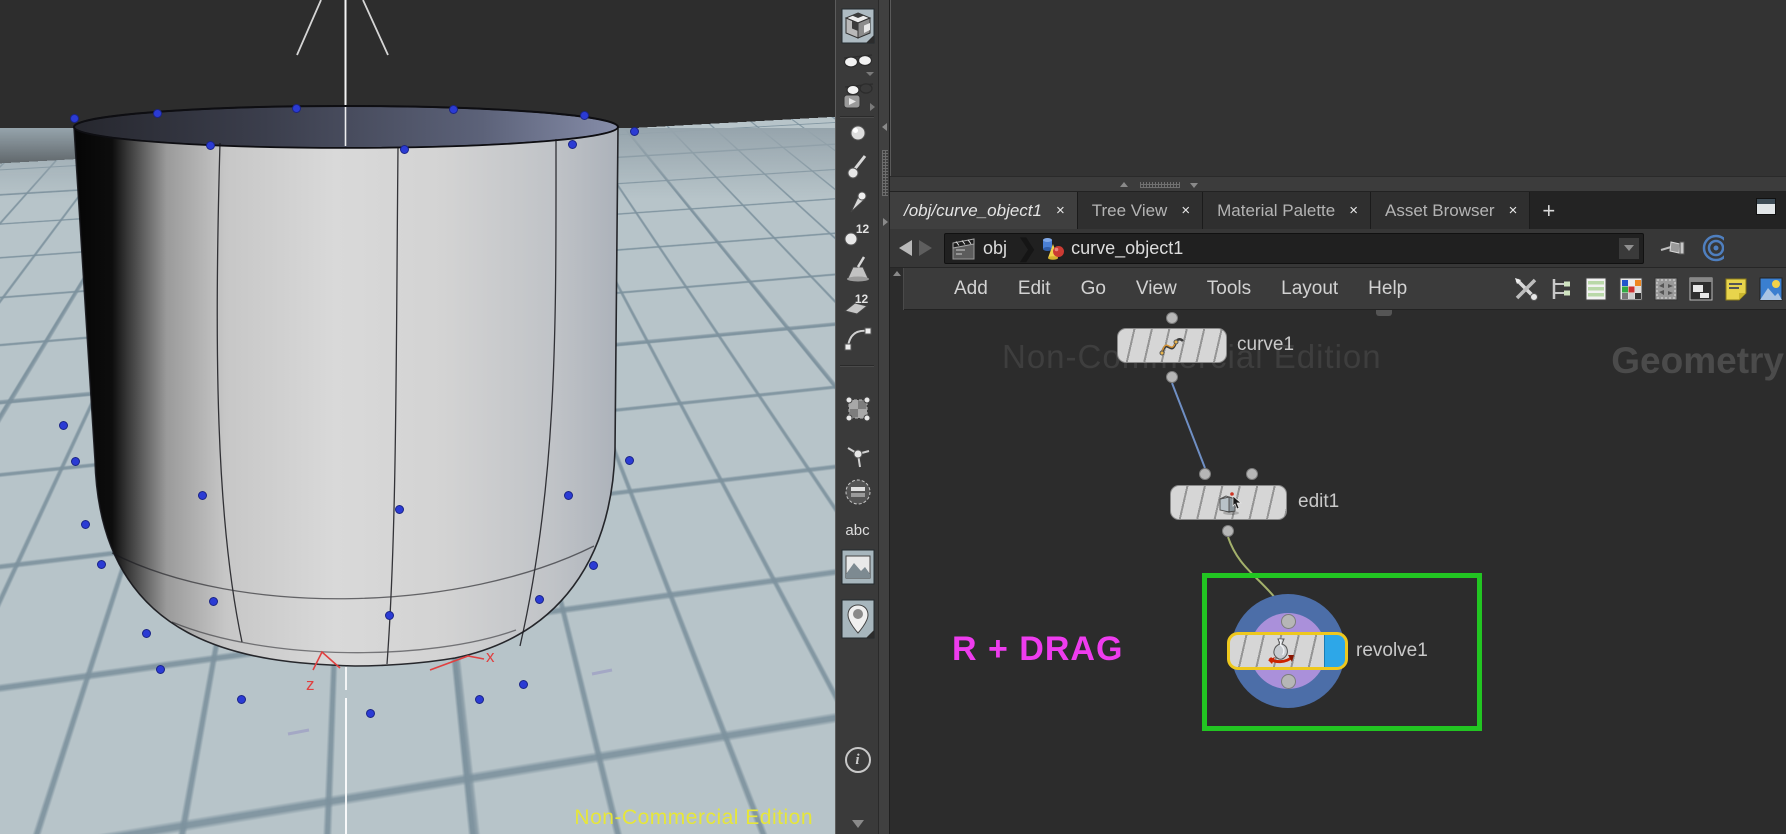  What do you see at coordinates (984, 210) in the screenshot?
I see `tab-obj-curve-object1: /obj/curve_object1 ×` at bounding box center [984, 210].